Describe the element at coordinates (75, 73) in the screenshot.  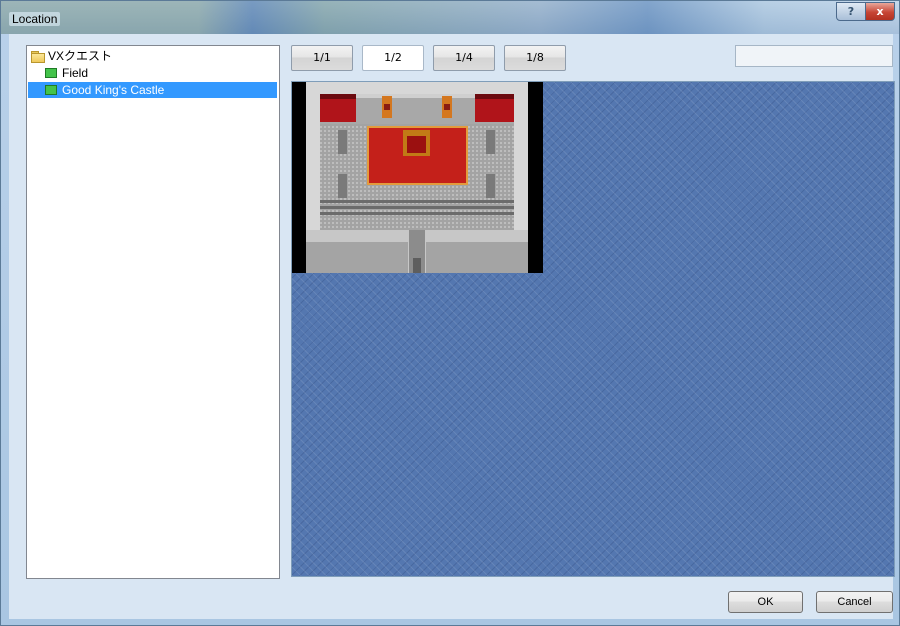
I see `tree-item-label: Field` at that location.